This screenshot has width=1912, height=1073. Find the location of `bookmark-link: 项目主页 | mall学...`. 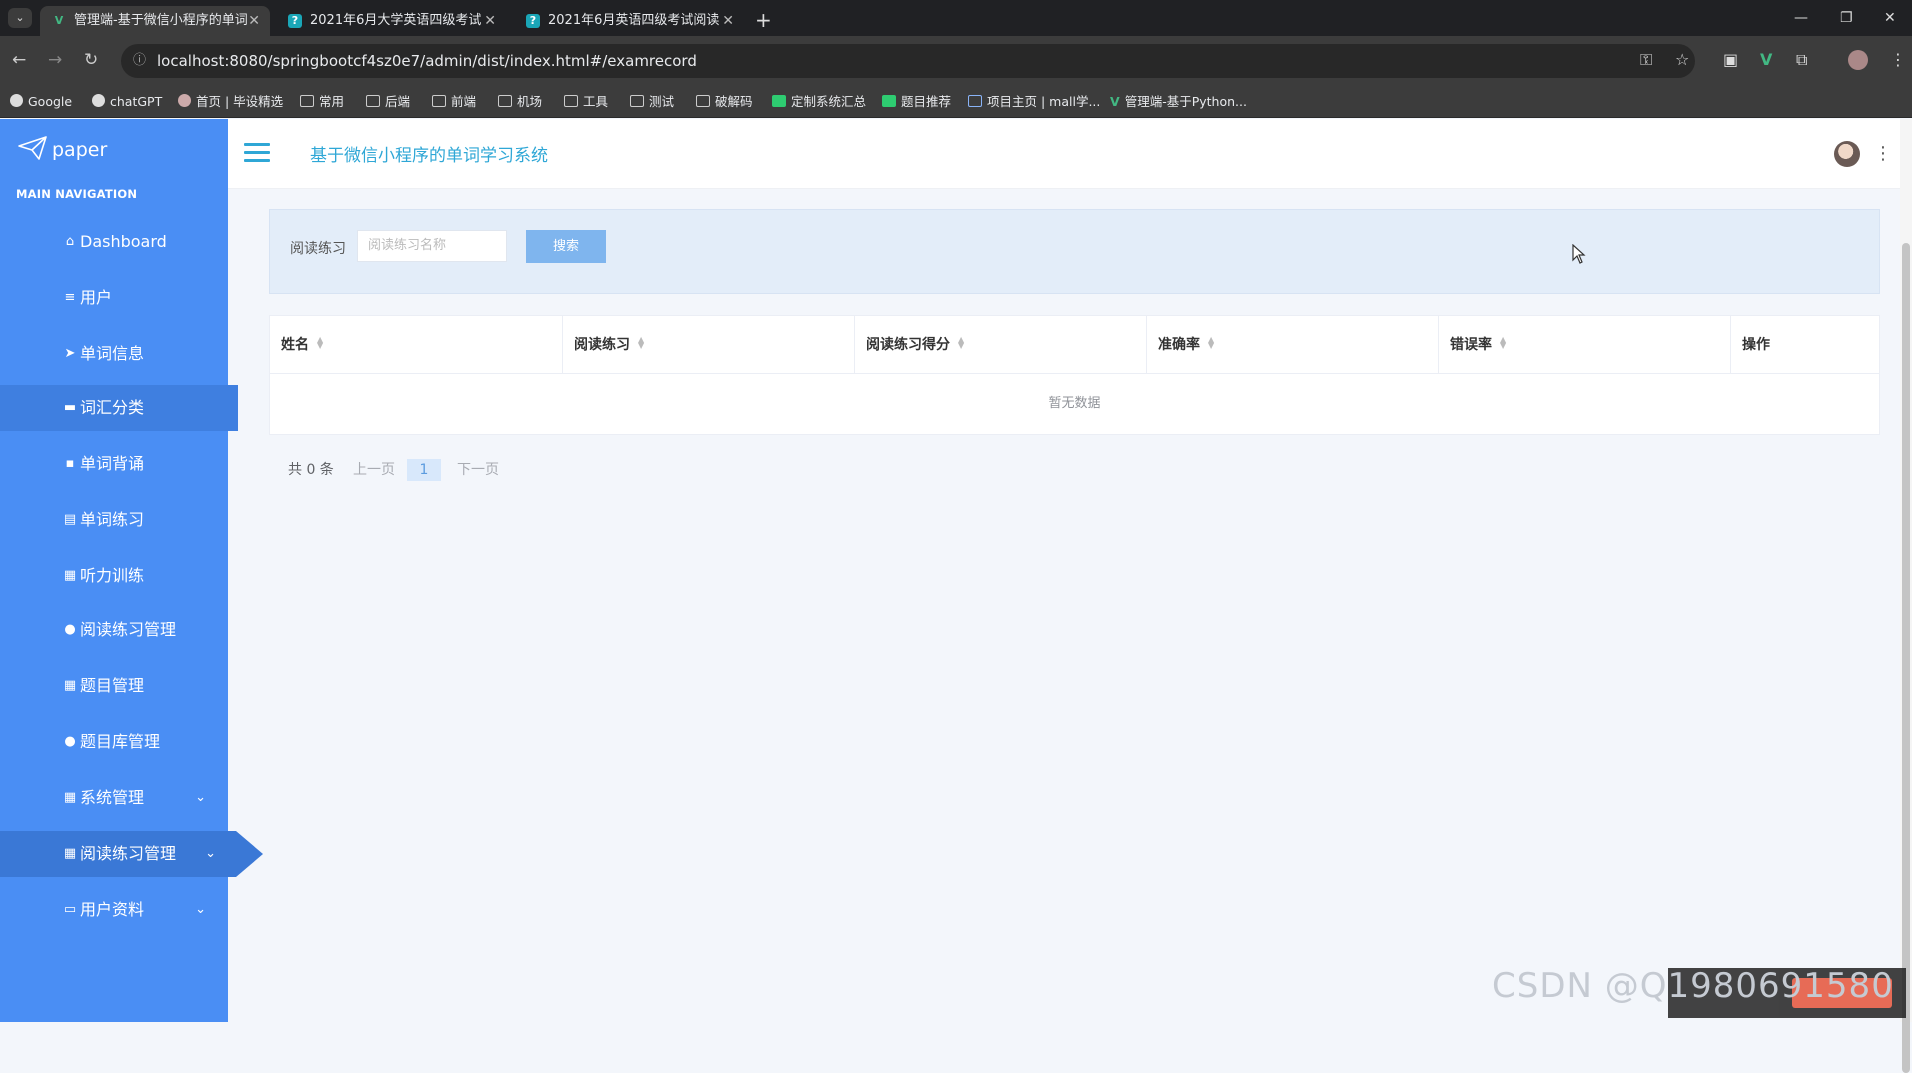

bookmark-link: 项目主页 | mall学... is located at coordinates (1034, 102).